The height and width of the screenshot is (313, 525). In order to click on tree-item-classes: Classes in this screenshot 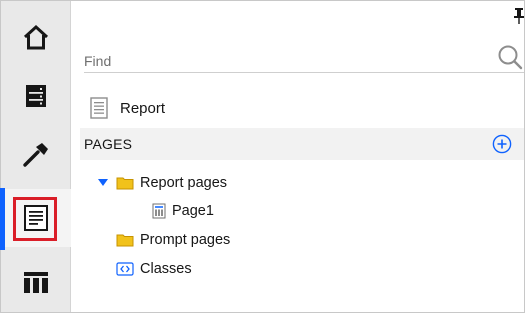, I will do `click(154, 269)`.